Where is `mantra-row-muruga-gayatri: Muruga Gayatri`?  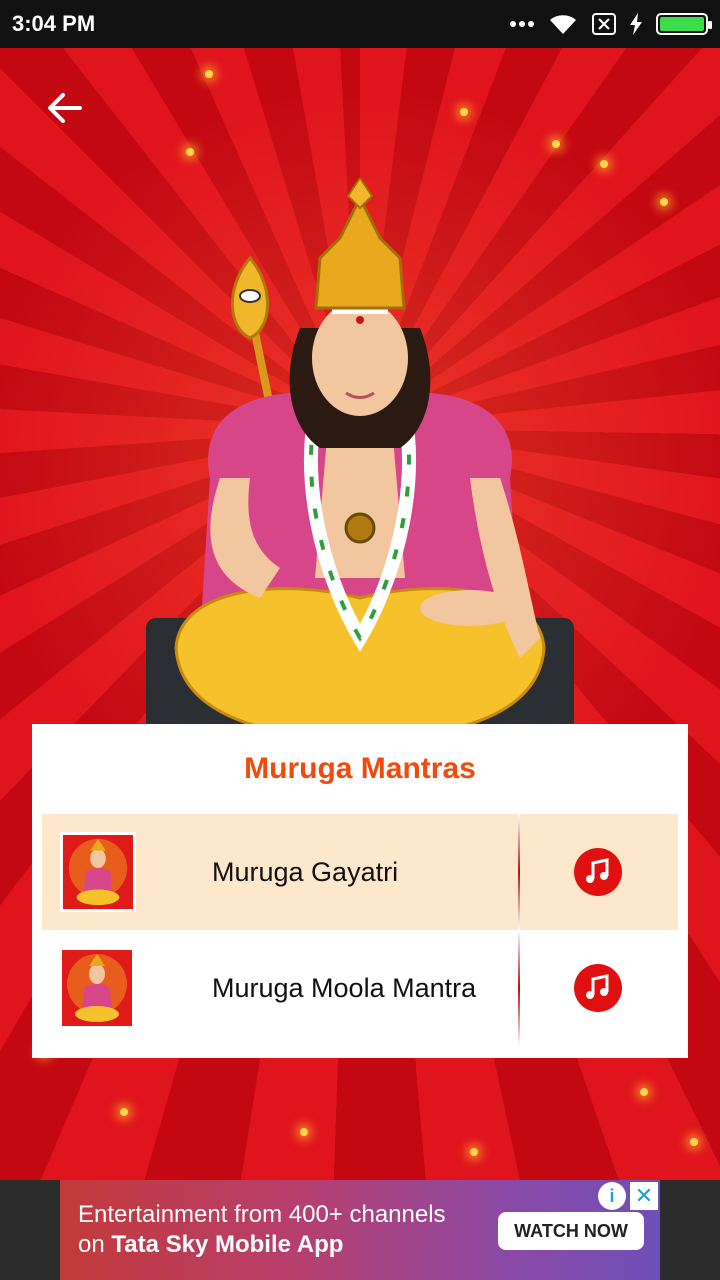
mantra-row-muruga-gayatri: Muruga Gayatri is located at coordinates (360, 872).